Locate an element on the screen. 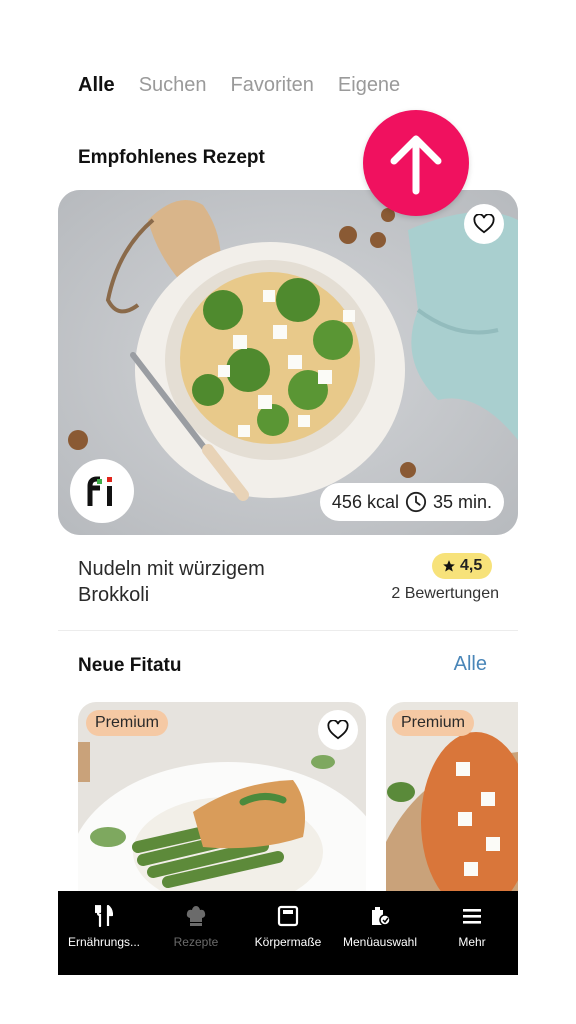 The width and height of the screenshot is (576, 1024). arrow-up-icon is located at coordinates (416, 165).